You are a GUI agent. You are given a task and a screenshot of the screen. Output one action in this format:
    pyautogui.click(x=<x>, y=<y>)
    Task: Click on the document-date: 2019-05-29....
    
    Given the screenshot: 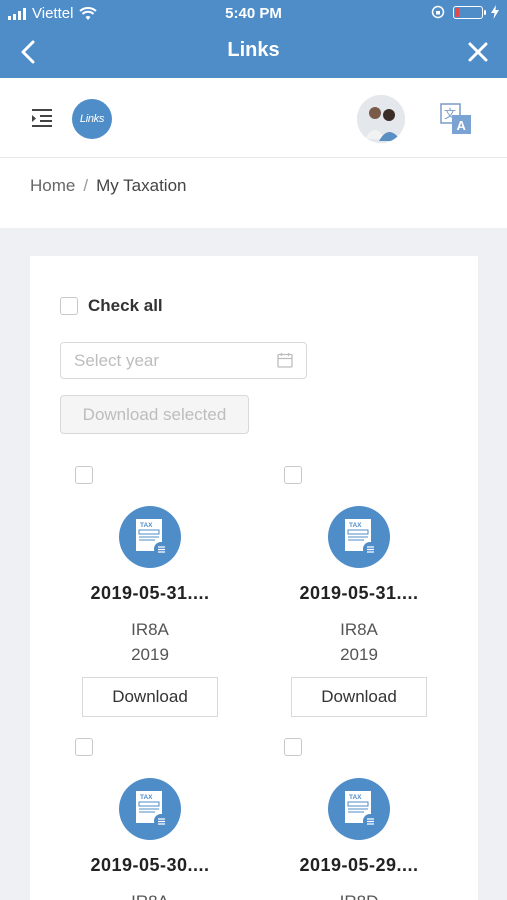 What is the action you would take?
    pyautogui.click(x=359, y=865)
    